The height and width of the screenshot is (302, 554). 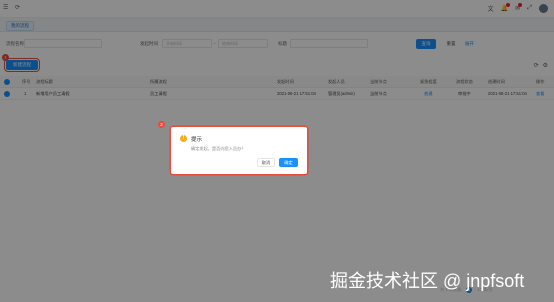 I want to click on annotation-marker-two: 2, so click(x=161, y=124).